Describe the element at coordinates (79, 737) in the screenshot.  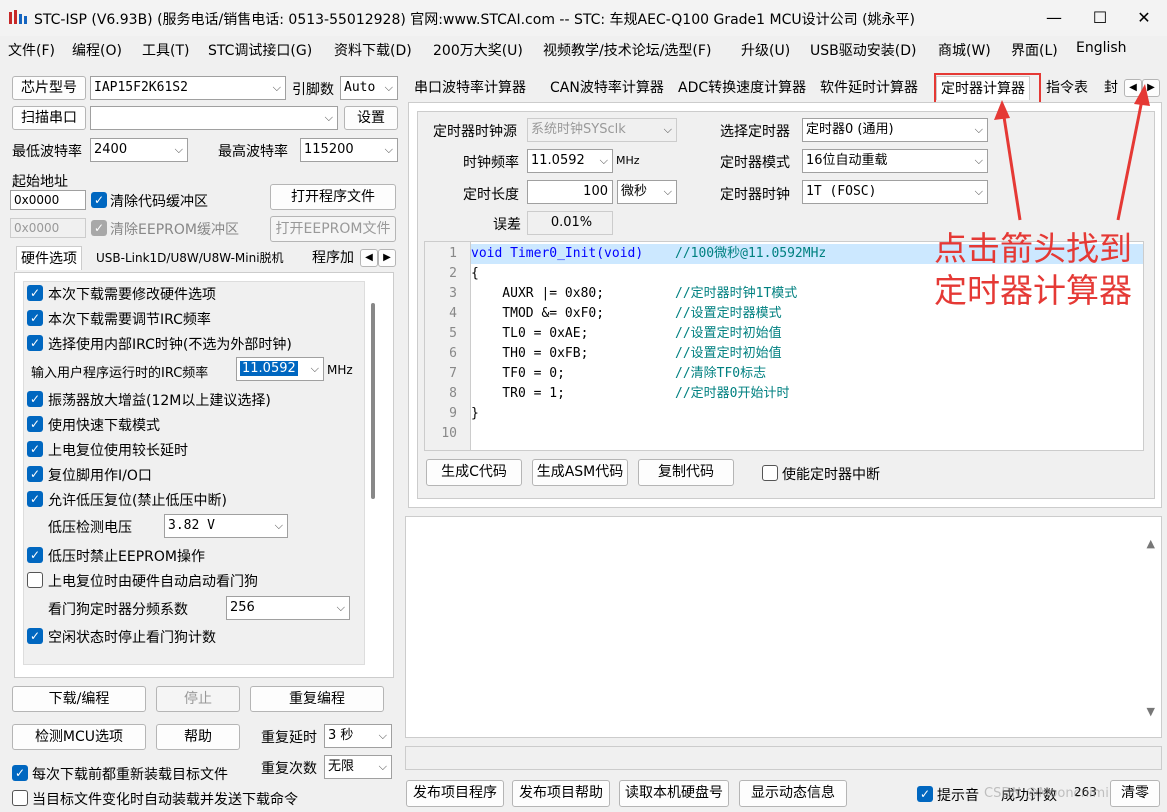
I see `detect-mcu-button: 检测MCU选项` at that location.